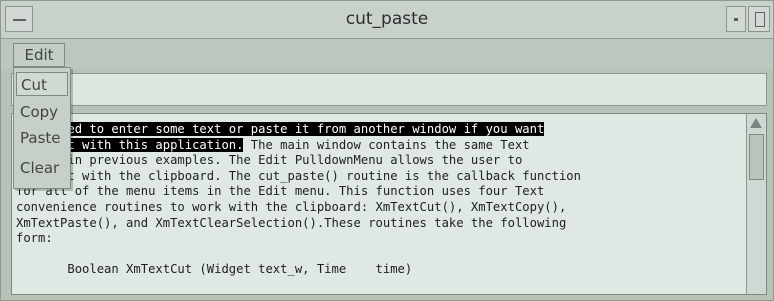 The height and width of the screenshot is (301, 774). I want to click on menu-bar, so click(387, 54).